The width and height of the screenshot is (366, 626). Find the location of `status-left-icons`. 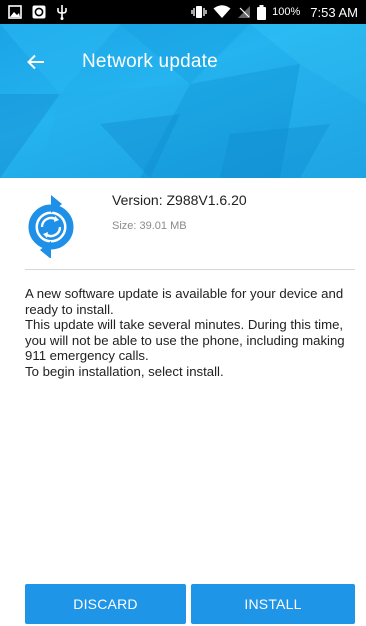

status-left-icons is located at coordinates (38, 12).